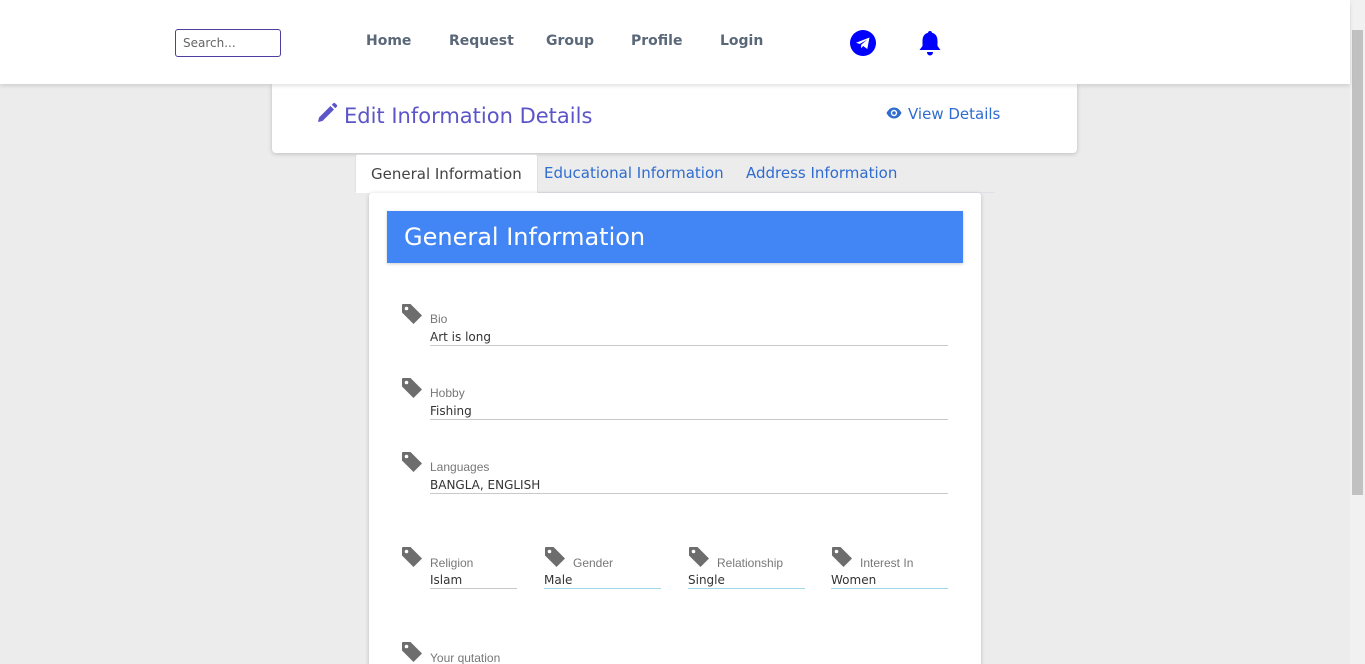  Describe the element at coordinates (593, 563) in the screenshot. I see `gender-label: Gender` at that location.